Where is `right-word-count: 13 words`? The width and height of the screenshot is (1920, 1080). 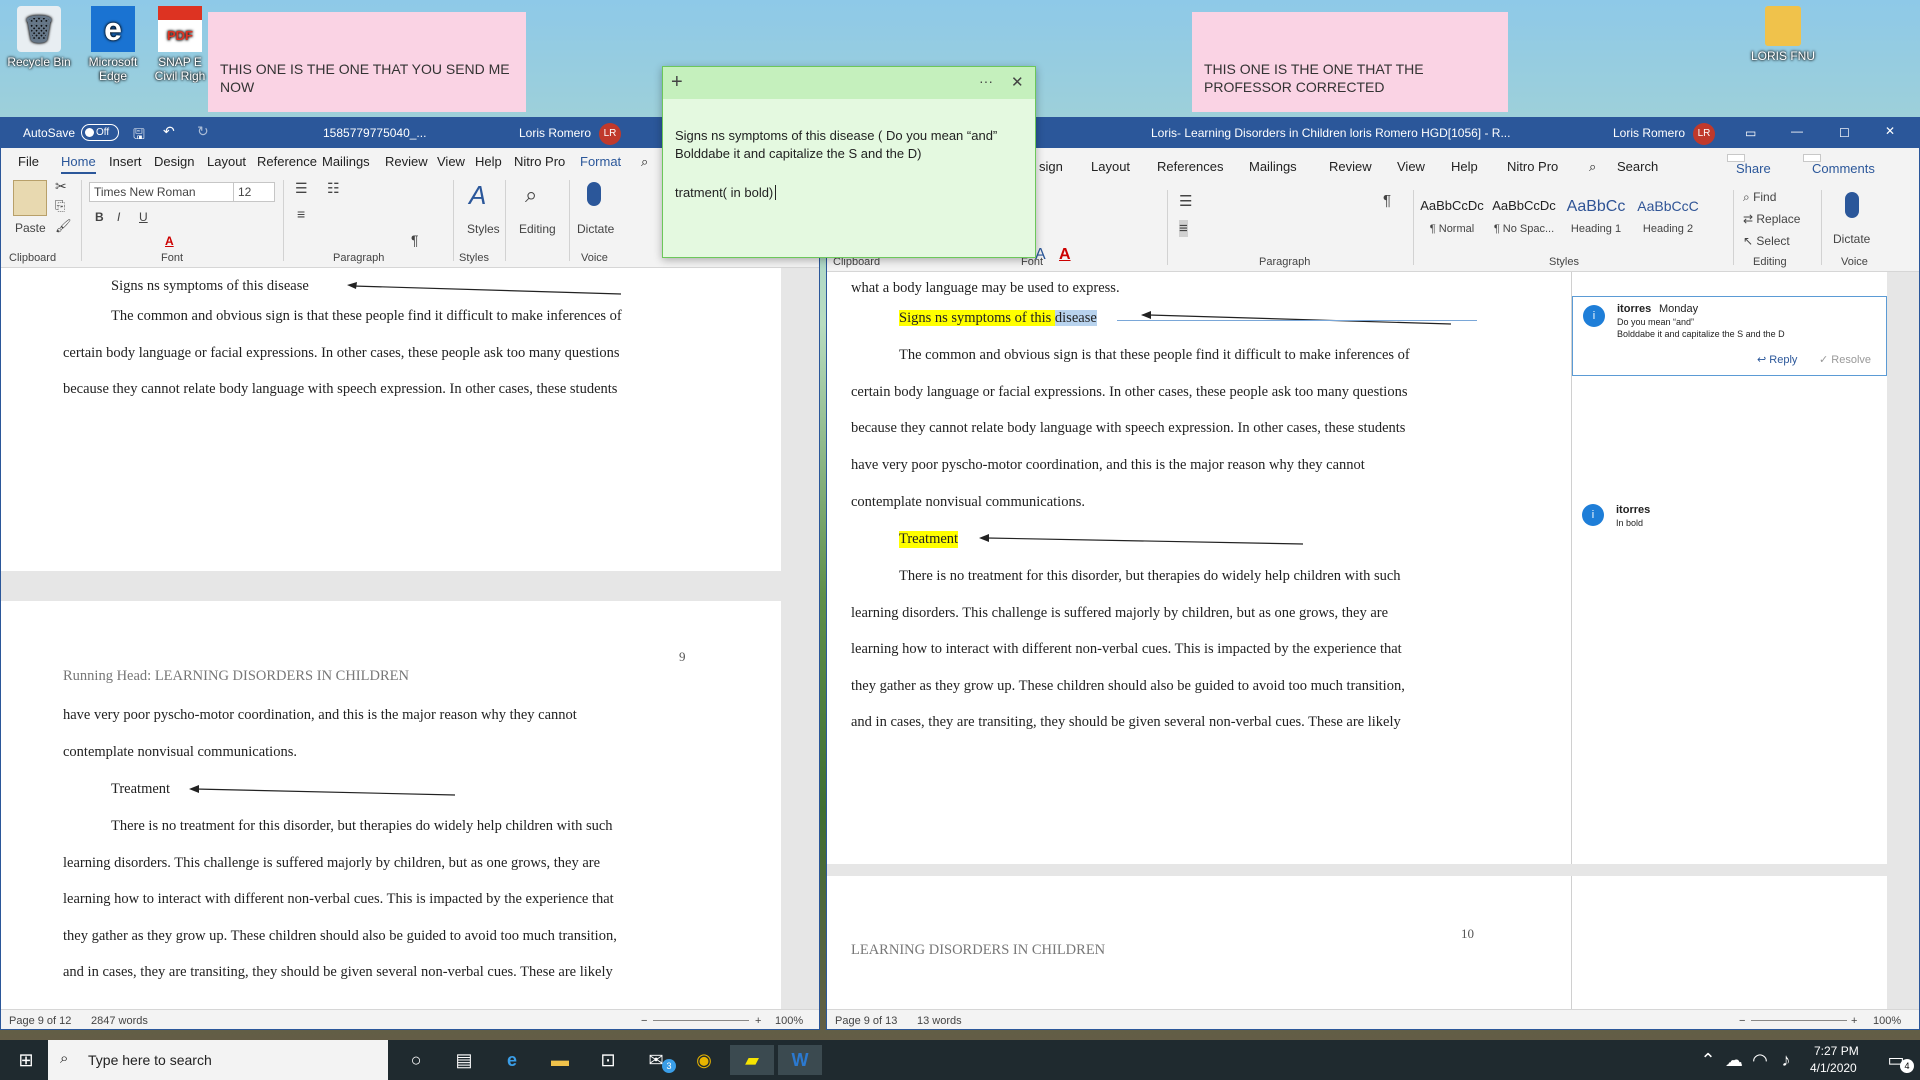
right-word-count: 13 words is located at coordinates (939, 1021).